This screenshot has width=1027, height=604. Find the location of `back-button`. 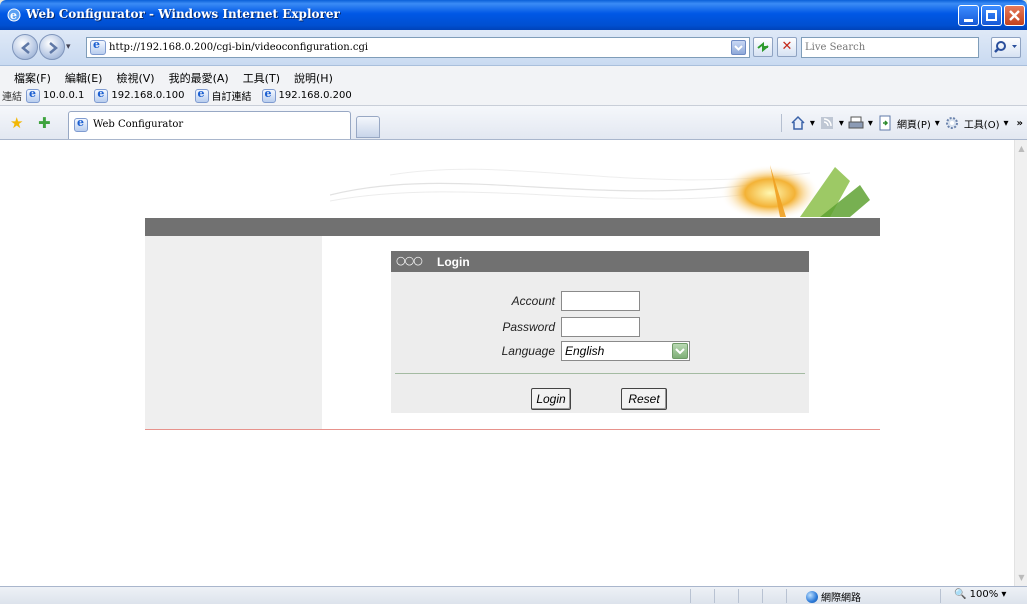

back-button is located at coordinates (25, 47).